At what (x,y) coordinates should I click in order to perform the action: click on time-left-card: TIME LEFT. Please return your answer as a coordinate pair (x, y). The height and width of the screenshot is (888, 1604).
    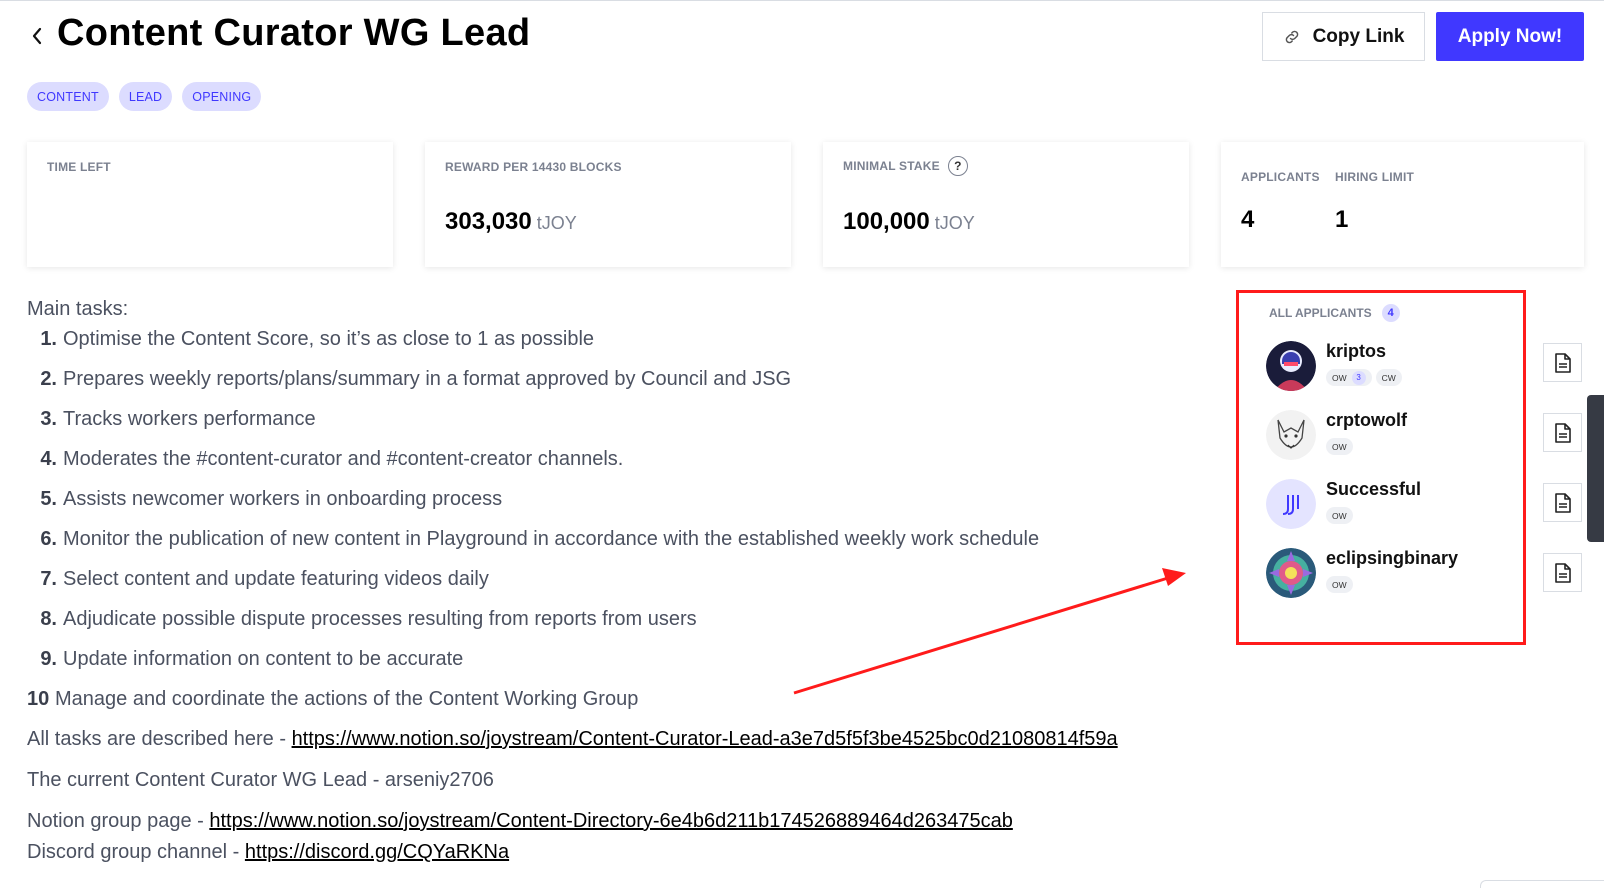
    Looking at the image, I should click on (210, 204).